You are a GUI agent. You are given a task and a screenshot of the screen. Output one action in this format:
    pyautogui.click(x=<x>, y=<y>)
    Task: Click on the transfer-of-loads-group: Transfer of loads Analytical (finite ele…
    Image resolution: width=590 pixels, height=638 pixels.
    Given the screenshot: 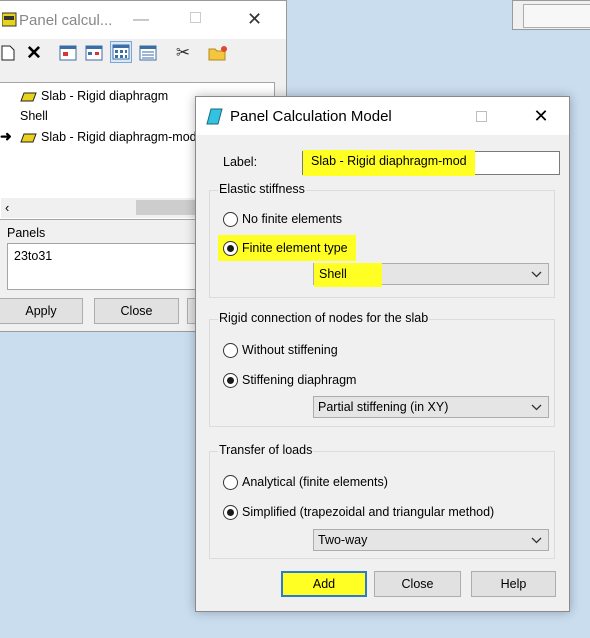 What is the action you would take?
    pyautogui.click(x=382, y=501)
    